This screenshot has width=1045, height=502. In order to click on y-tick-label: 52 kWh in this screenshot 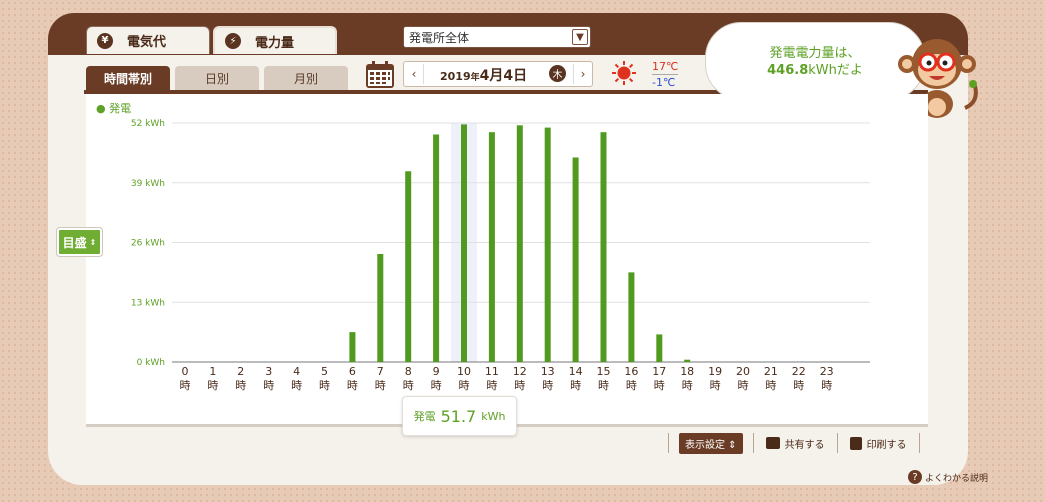, I will do `click(148, 124)`.